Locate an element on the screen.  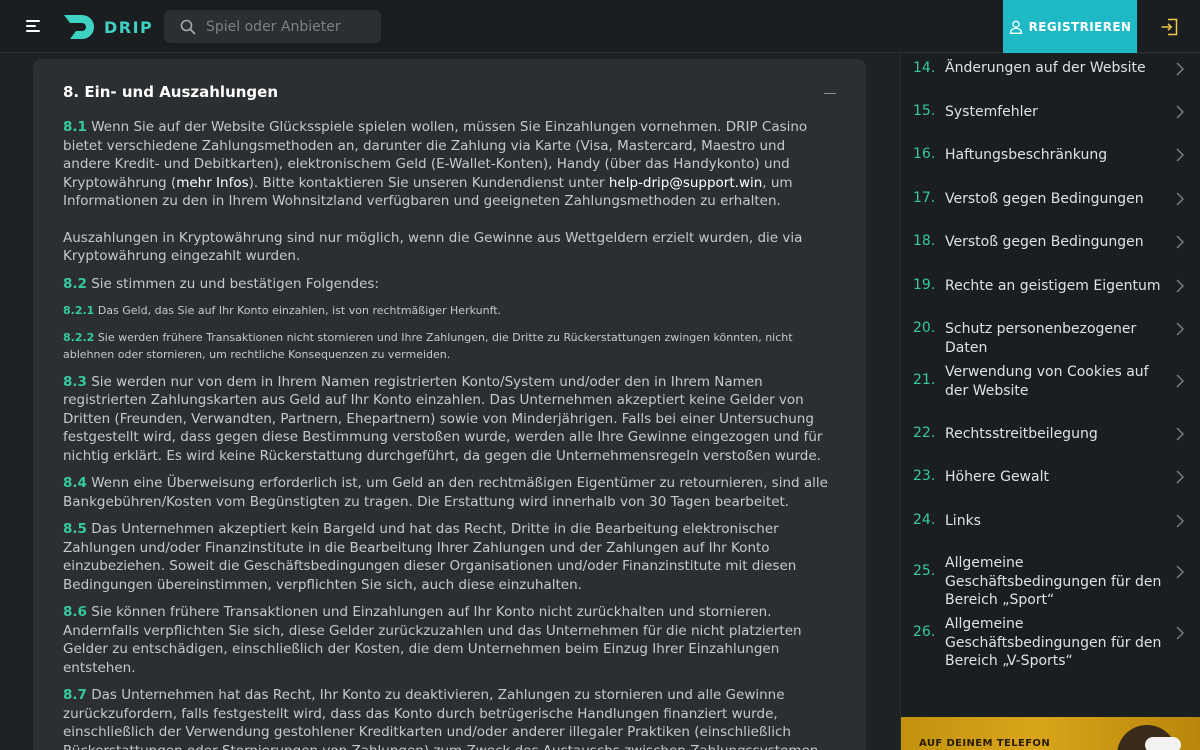
toc-item-label: Rechte an geistigem Eigentum is located at coordinates (1053, 286).